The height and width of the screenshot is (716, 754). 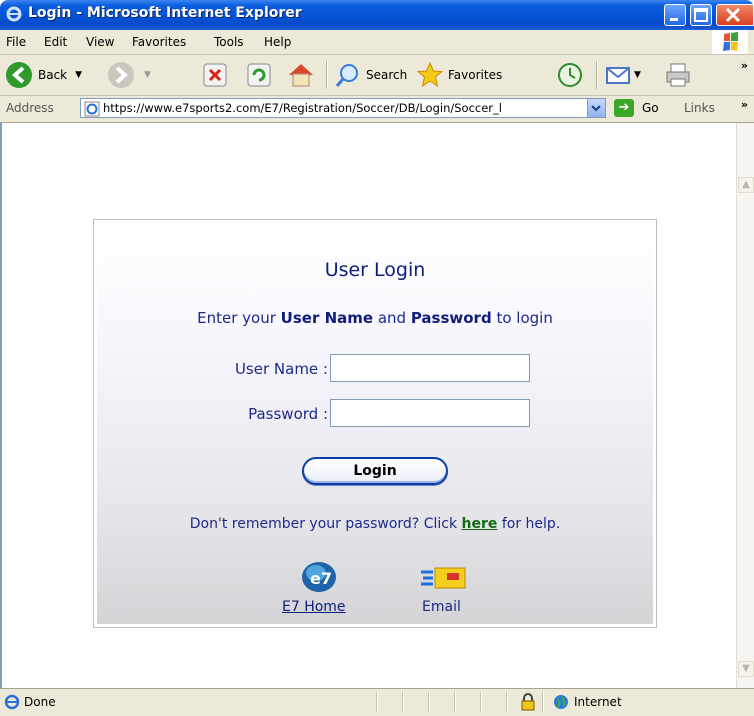 What do you see at coordinates (159, 42) in the screenshot?
I see `menu-favorites: Favorites` at bounding box center [159, 42].